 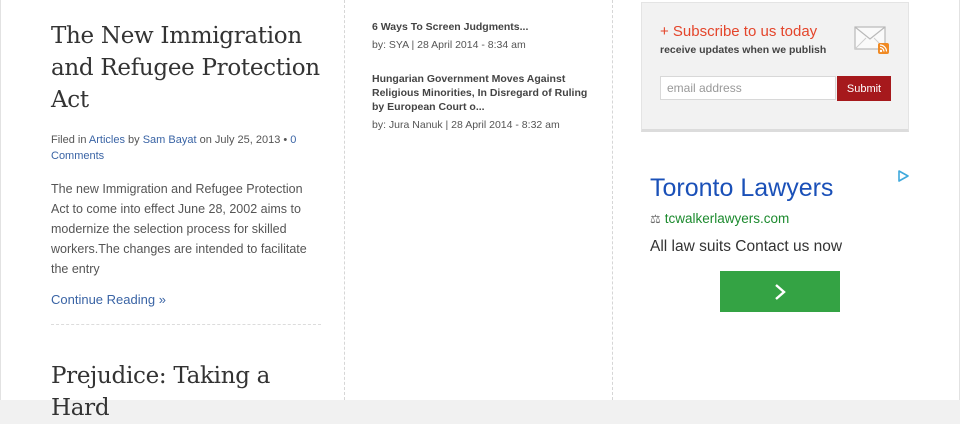 What do you see at coordinates (70, 140) in the screenshot?
I see `meta-filed-in: Filed in` at bounding box center [70, 140].